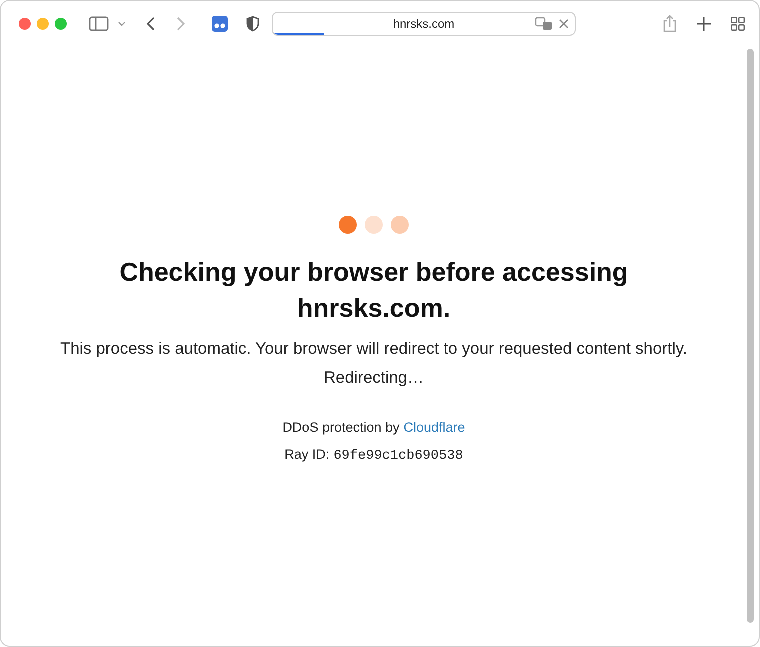 Image resolution: width=760 pixels, height=647 pixels. Describe the element at coordinates (424, 24) in the screenshot. I see `address-field: hnrsks.com` at that location.